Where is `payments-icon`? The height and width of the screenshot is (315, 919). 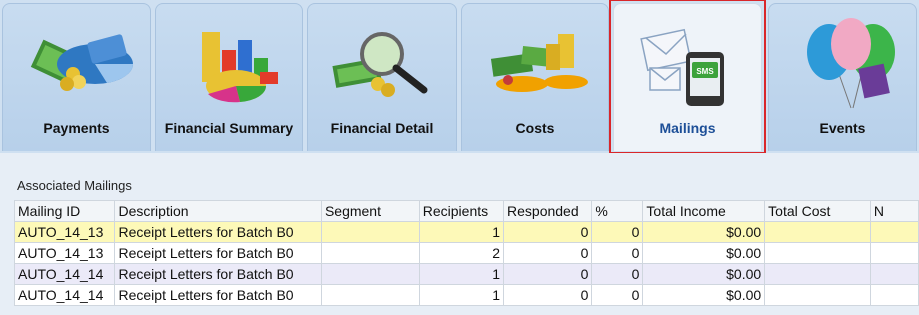 payments-icon is located at coordinates (82, 62).